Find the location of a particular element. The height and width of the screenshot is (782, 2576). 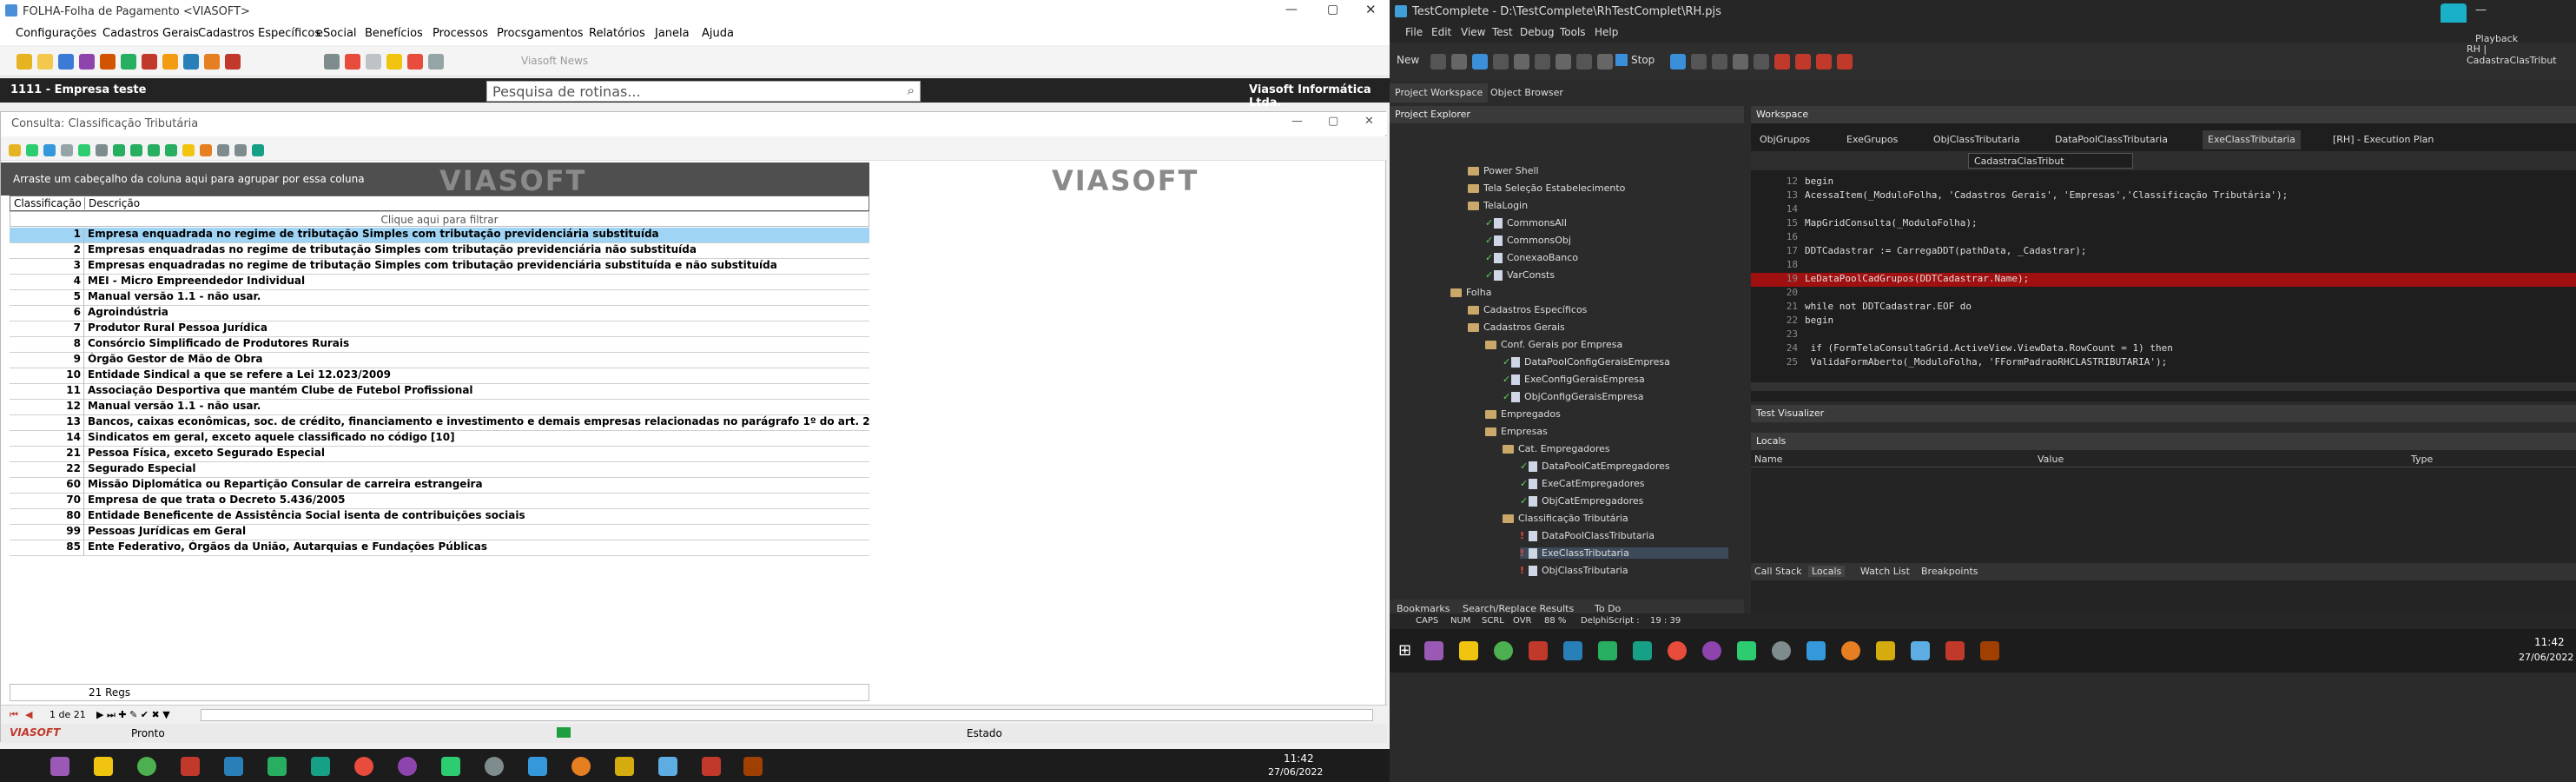

menu-esocial: eSocial is located at coordinates (336, 33).